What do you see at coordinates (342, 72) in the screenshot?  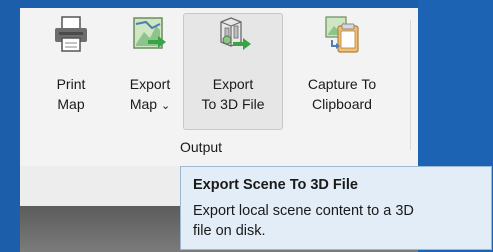 I see `capture-to-clipboard-button: Capture To Clipboard` at bounding box center [342, 72].